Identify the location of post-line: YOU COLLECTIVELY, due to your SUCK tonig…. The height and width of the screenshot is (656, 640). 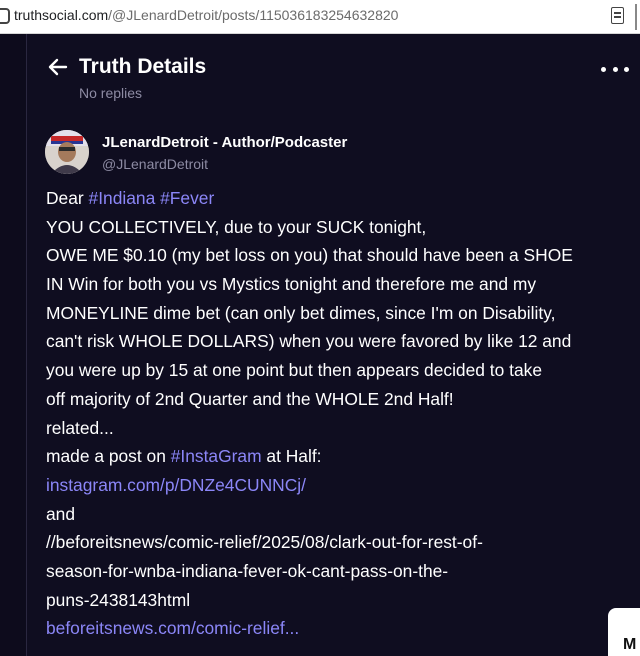
(236, 226).